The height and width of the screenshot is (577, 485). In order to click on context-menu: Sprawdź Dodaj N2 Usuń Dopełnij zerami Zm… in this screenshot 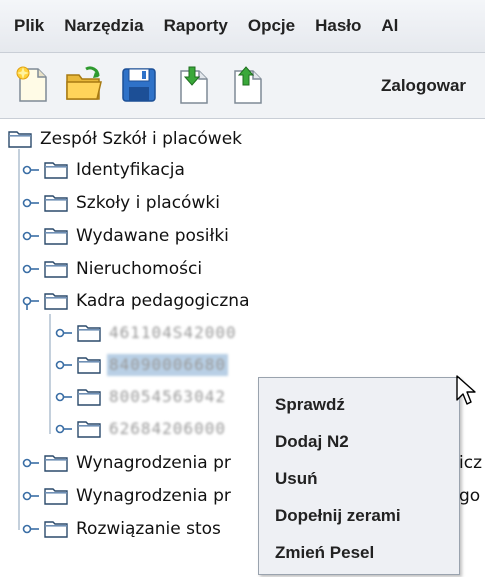, I will do `click(359, 476)`.